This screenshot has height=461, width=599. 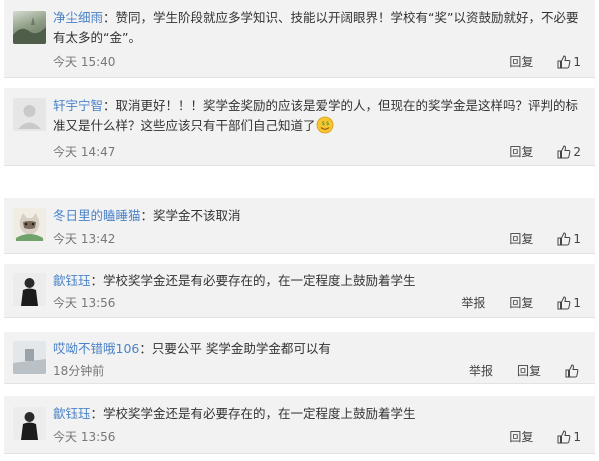 I want to click on cat-avatar-icon, so click(x=29, y=224).